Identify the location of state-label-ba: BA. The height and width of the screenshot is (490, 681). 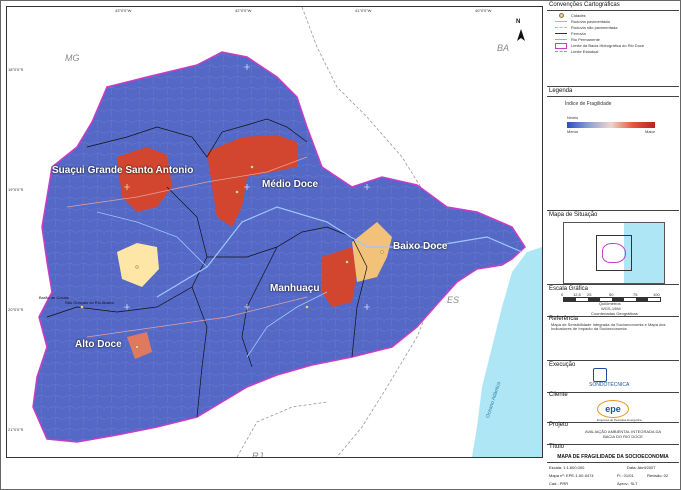
(503, 48).